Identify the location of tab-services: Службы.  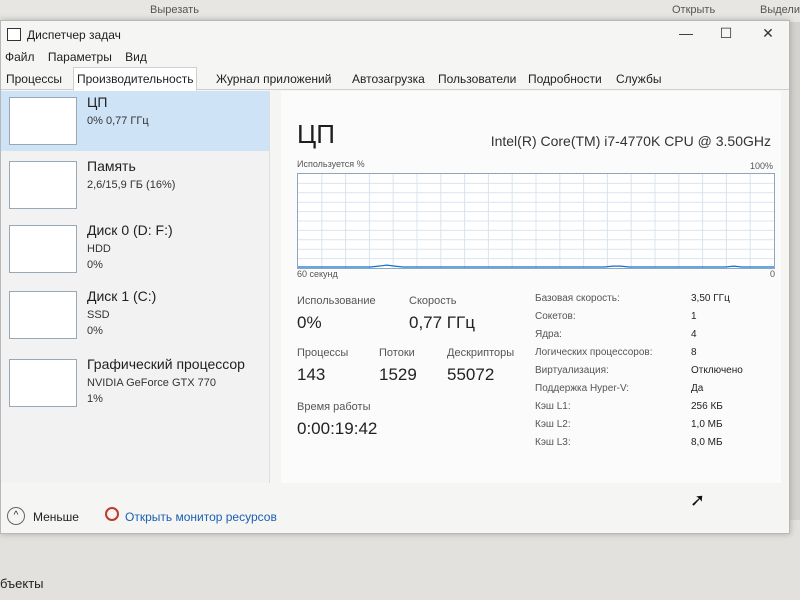
(638, 79).